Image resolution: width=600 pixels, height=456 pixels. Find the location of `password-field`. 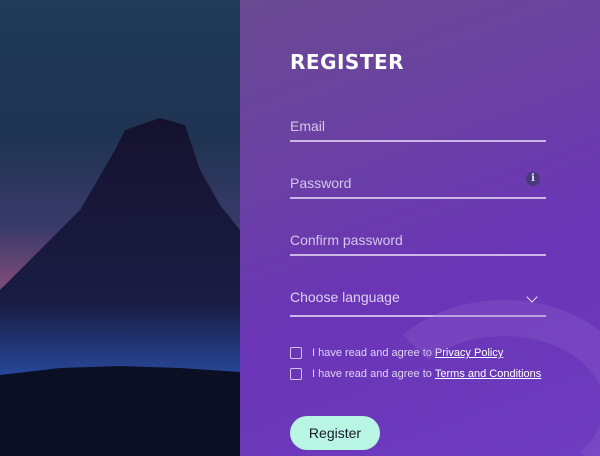

password-field is located at coordinates (418, 183).